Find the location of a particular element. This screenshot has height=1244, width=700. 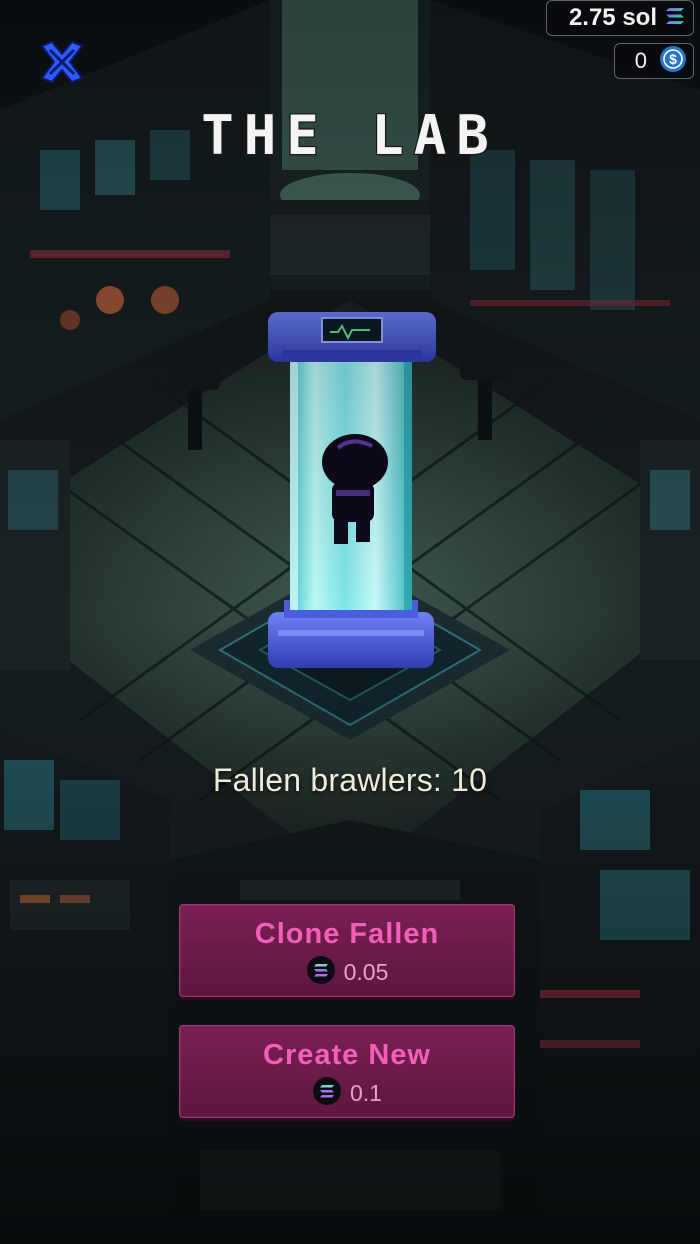

create-cost-value: 0.1 is located at coordinates (366, 1093).